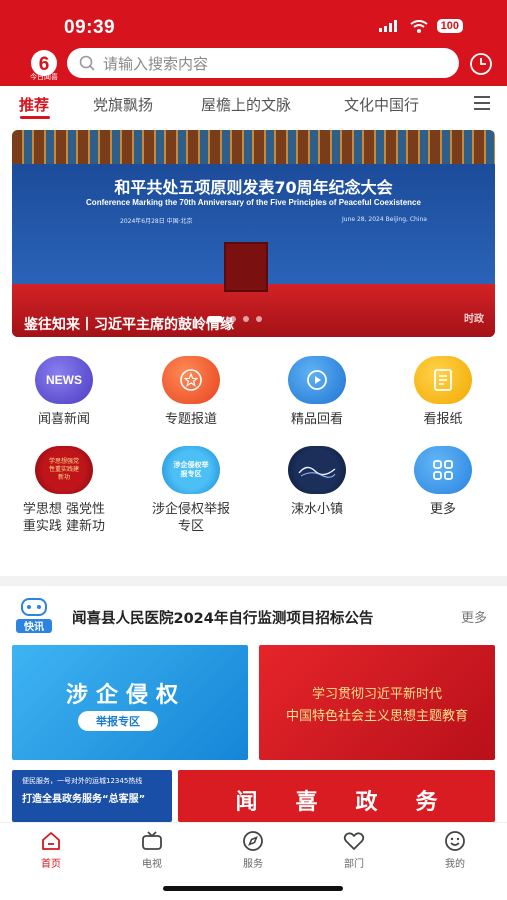 This screenshot has width=507, height=900. I want to click on grid-item-study-thought: 学思想强党性重实践建新功 学思想 强党性 重实践 建新功, so click(64, 490).